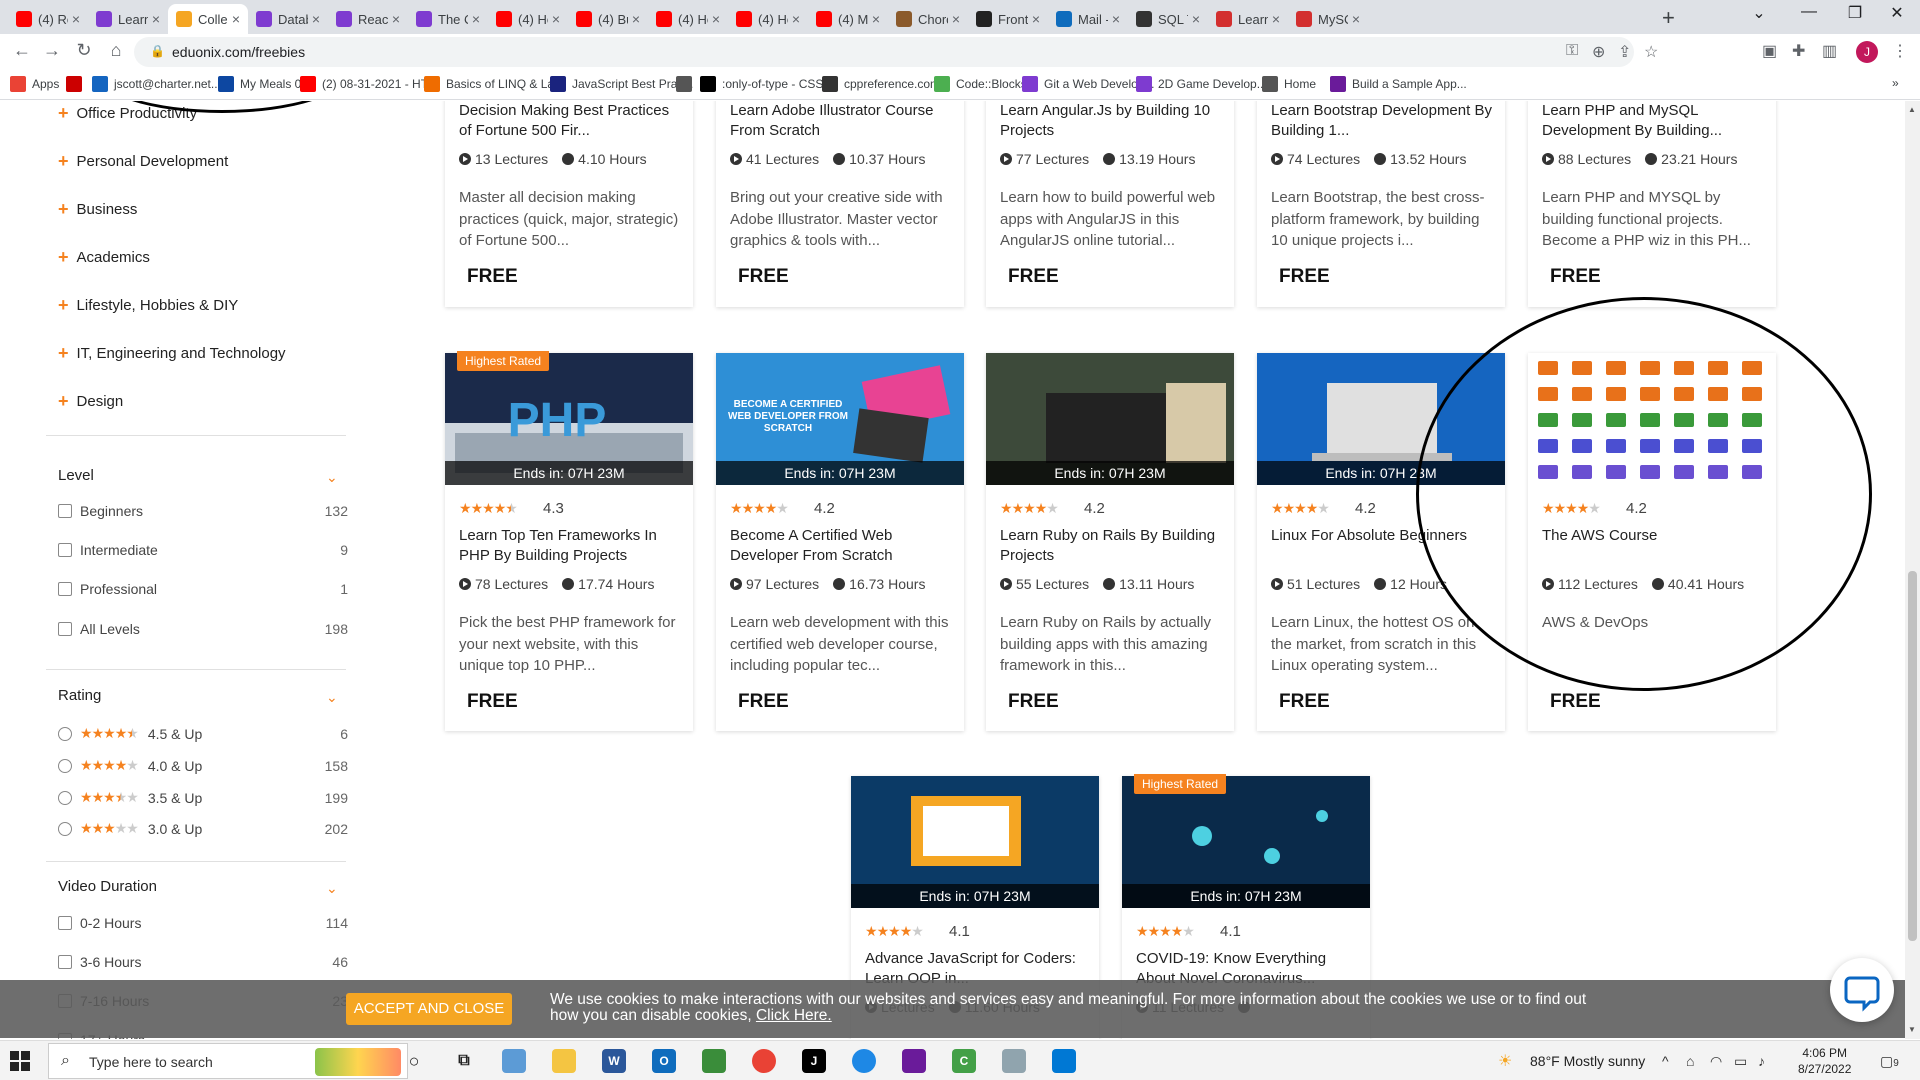 Image resolution: width=1920 pixels, height=1080 pixels. Describe the element at coordinates (116, 50) in the screenshot. I see `home-button: ⌂` at that location.